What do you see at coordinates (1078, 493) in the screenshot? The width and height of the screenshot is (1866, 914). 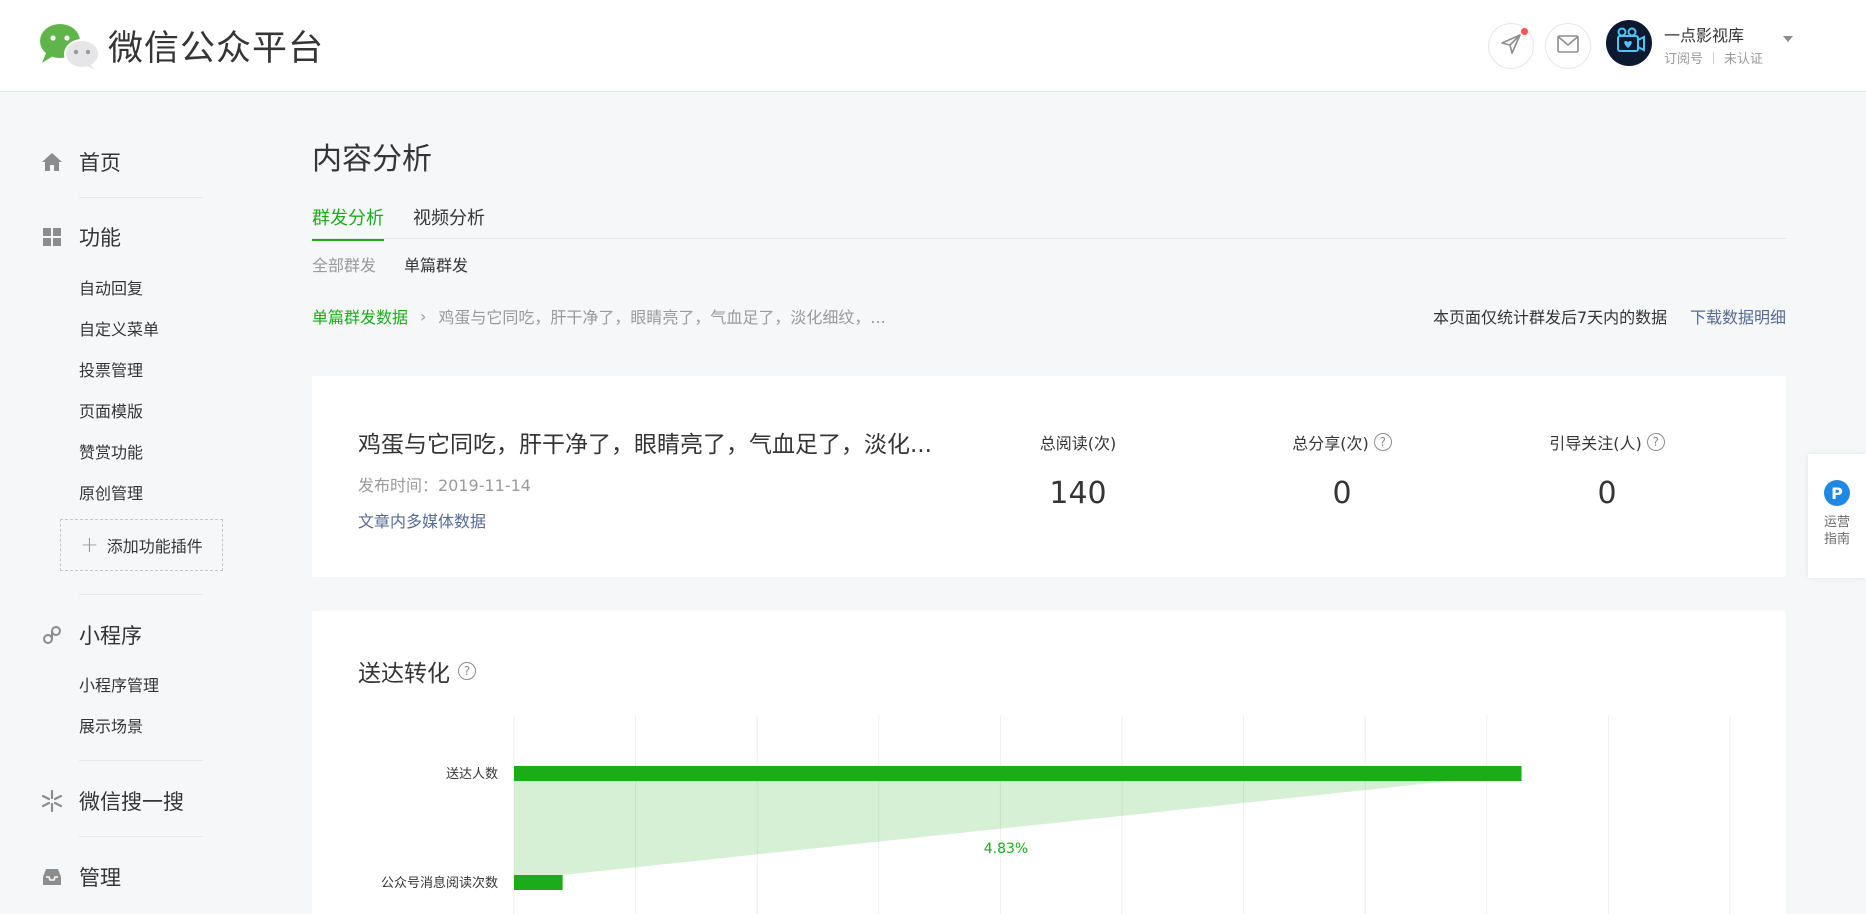 I see `stat-value: 140` at bounding box center [1078, 493].